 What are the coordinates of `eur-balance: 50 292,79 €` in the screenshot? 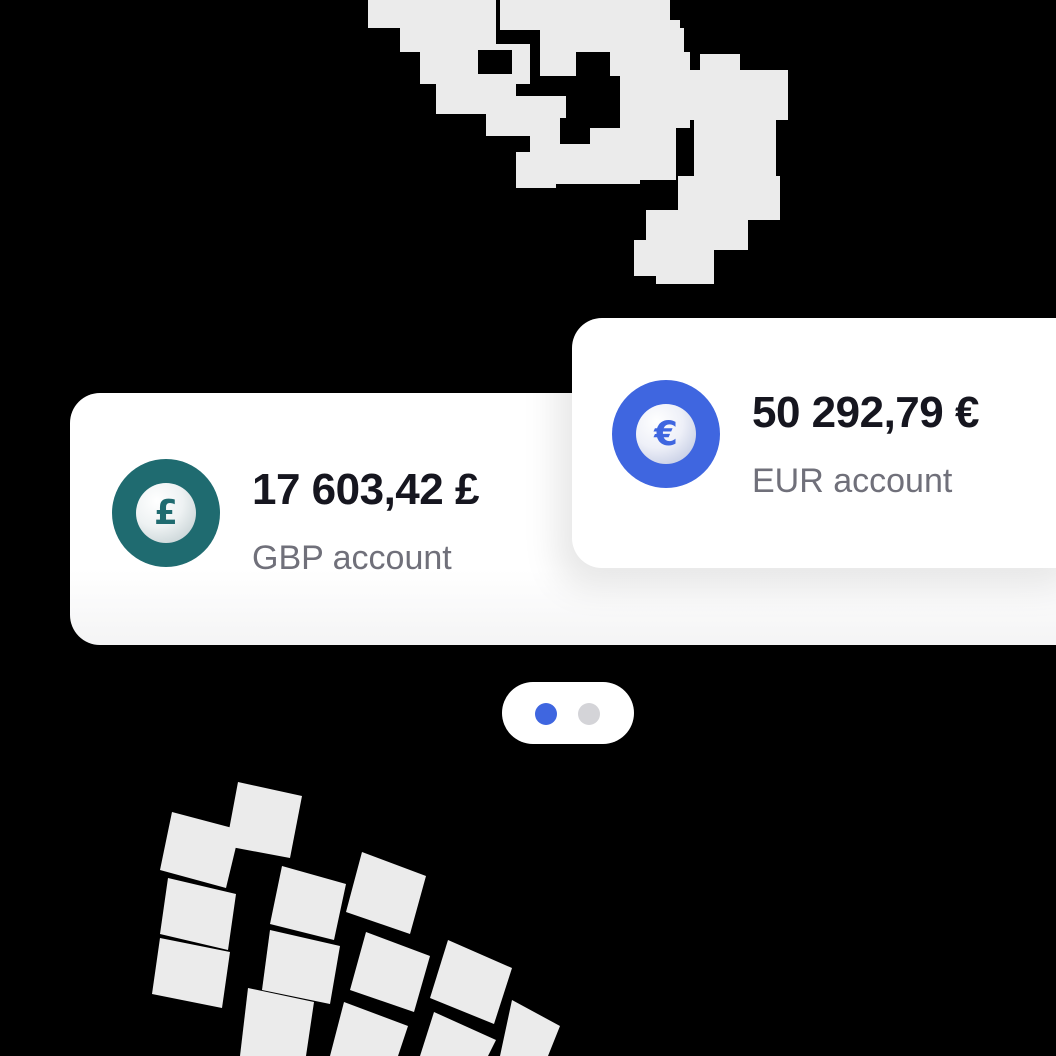 It's located at (865, 412).